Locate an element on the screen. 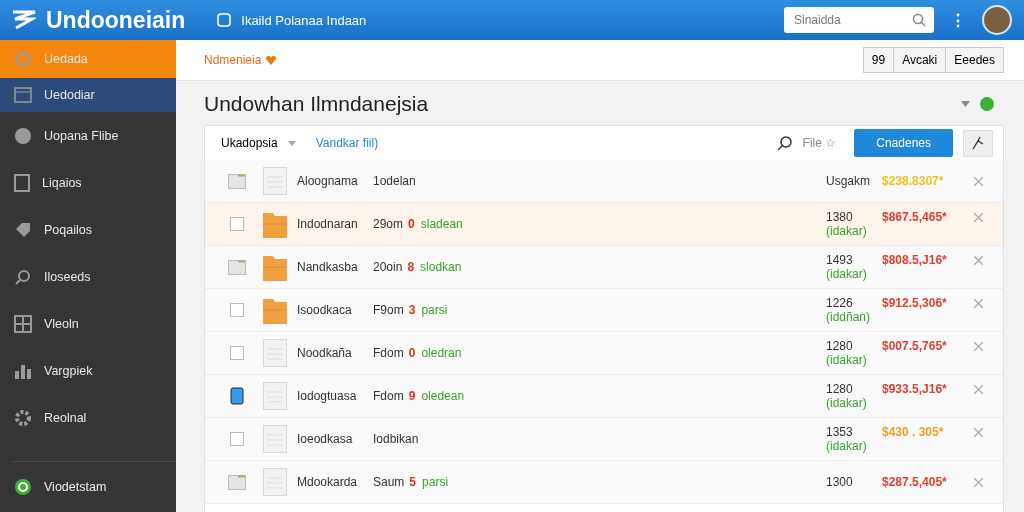 Image resolution: width=1024 pixels, height=512 pixels. price-cell-text: $933.5,J16* is located at coordinates (915, 389).